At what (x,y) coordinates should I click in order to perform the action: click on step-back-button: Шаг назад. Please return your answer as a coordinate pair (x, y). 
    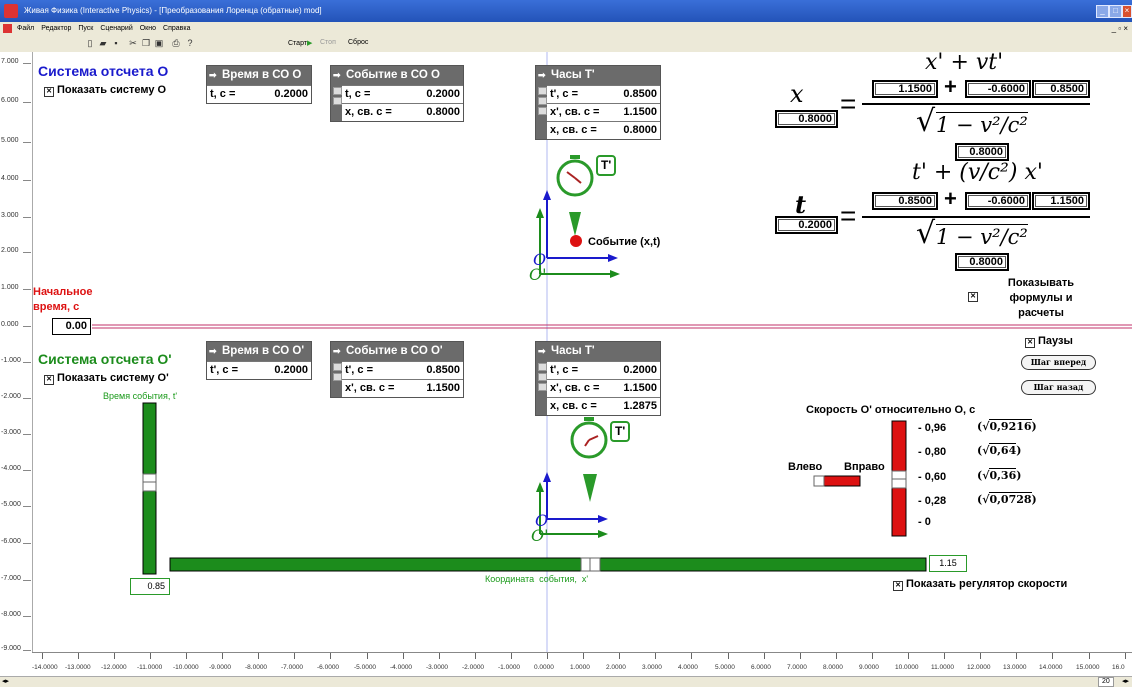
    Looking at the image, I should click on (1058, 387).